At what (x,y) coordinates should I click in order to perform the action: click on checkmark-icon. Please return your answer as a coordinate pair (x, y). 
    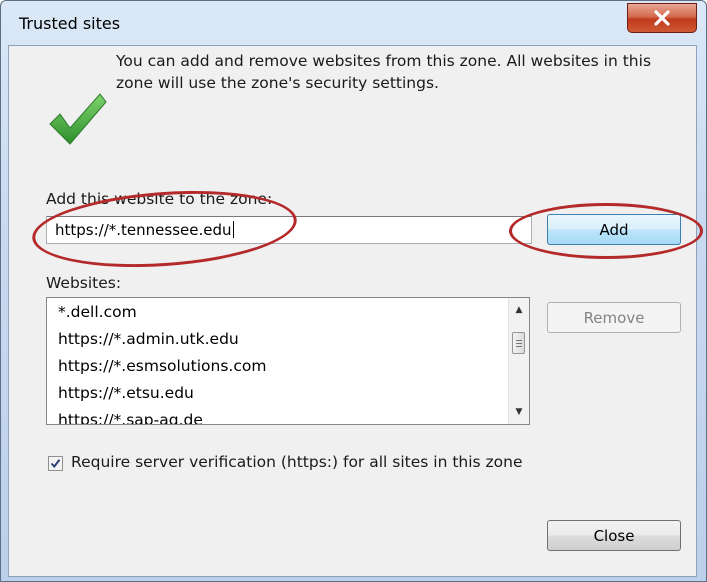
    Looking at the image, I should click on (55, 464).